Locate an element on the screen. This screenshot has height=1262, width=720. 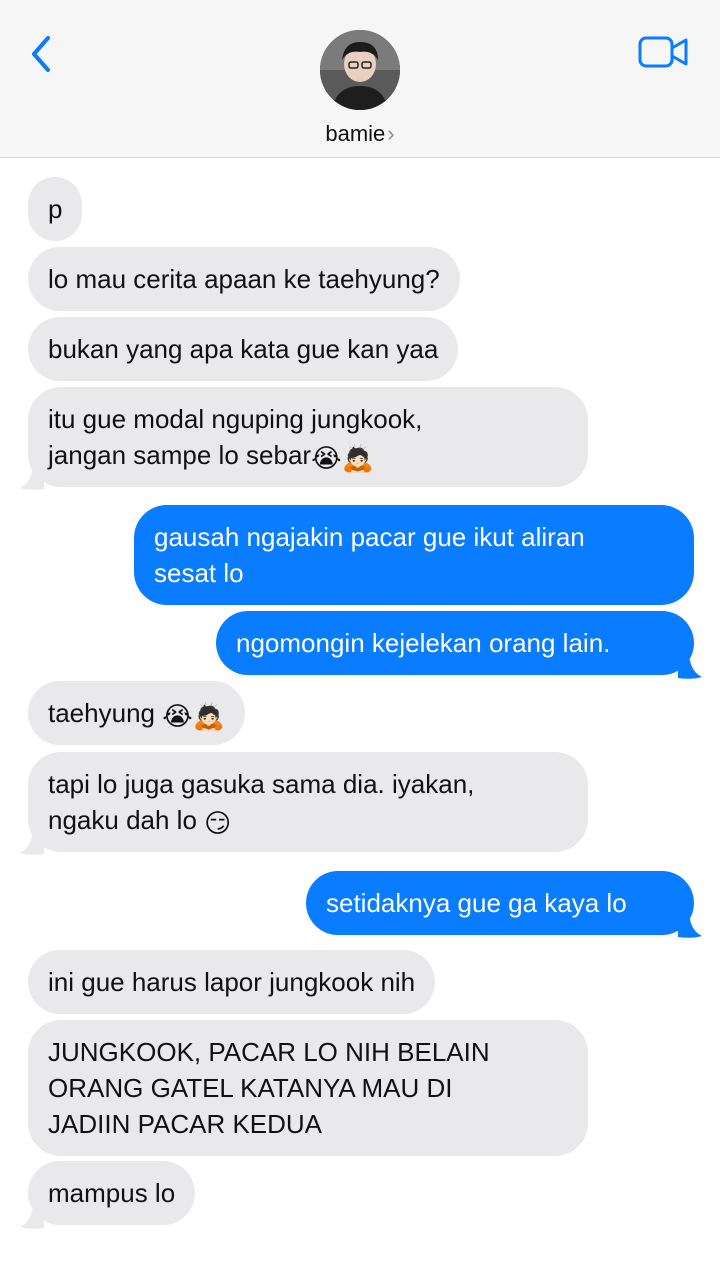
received-message: ini gue harus lapor jungkook nih is located at coordinates (232, 982).